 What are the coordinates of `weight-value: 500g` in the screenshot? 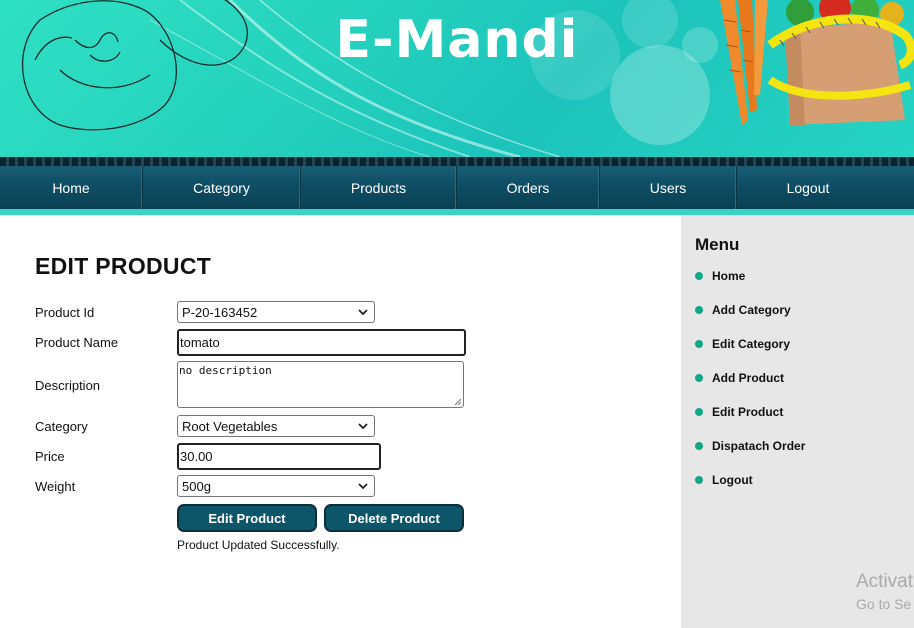 It's located at (196, 486).